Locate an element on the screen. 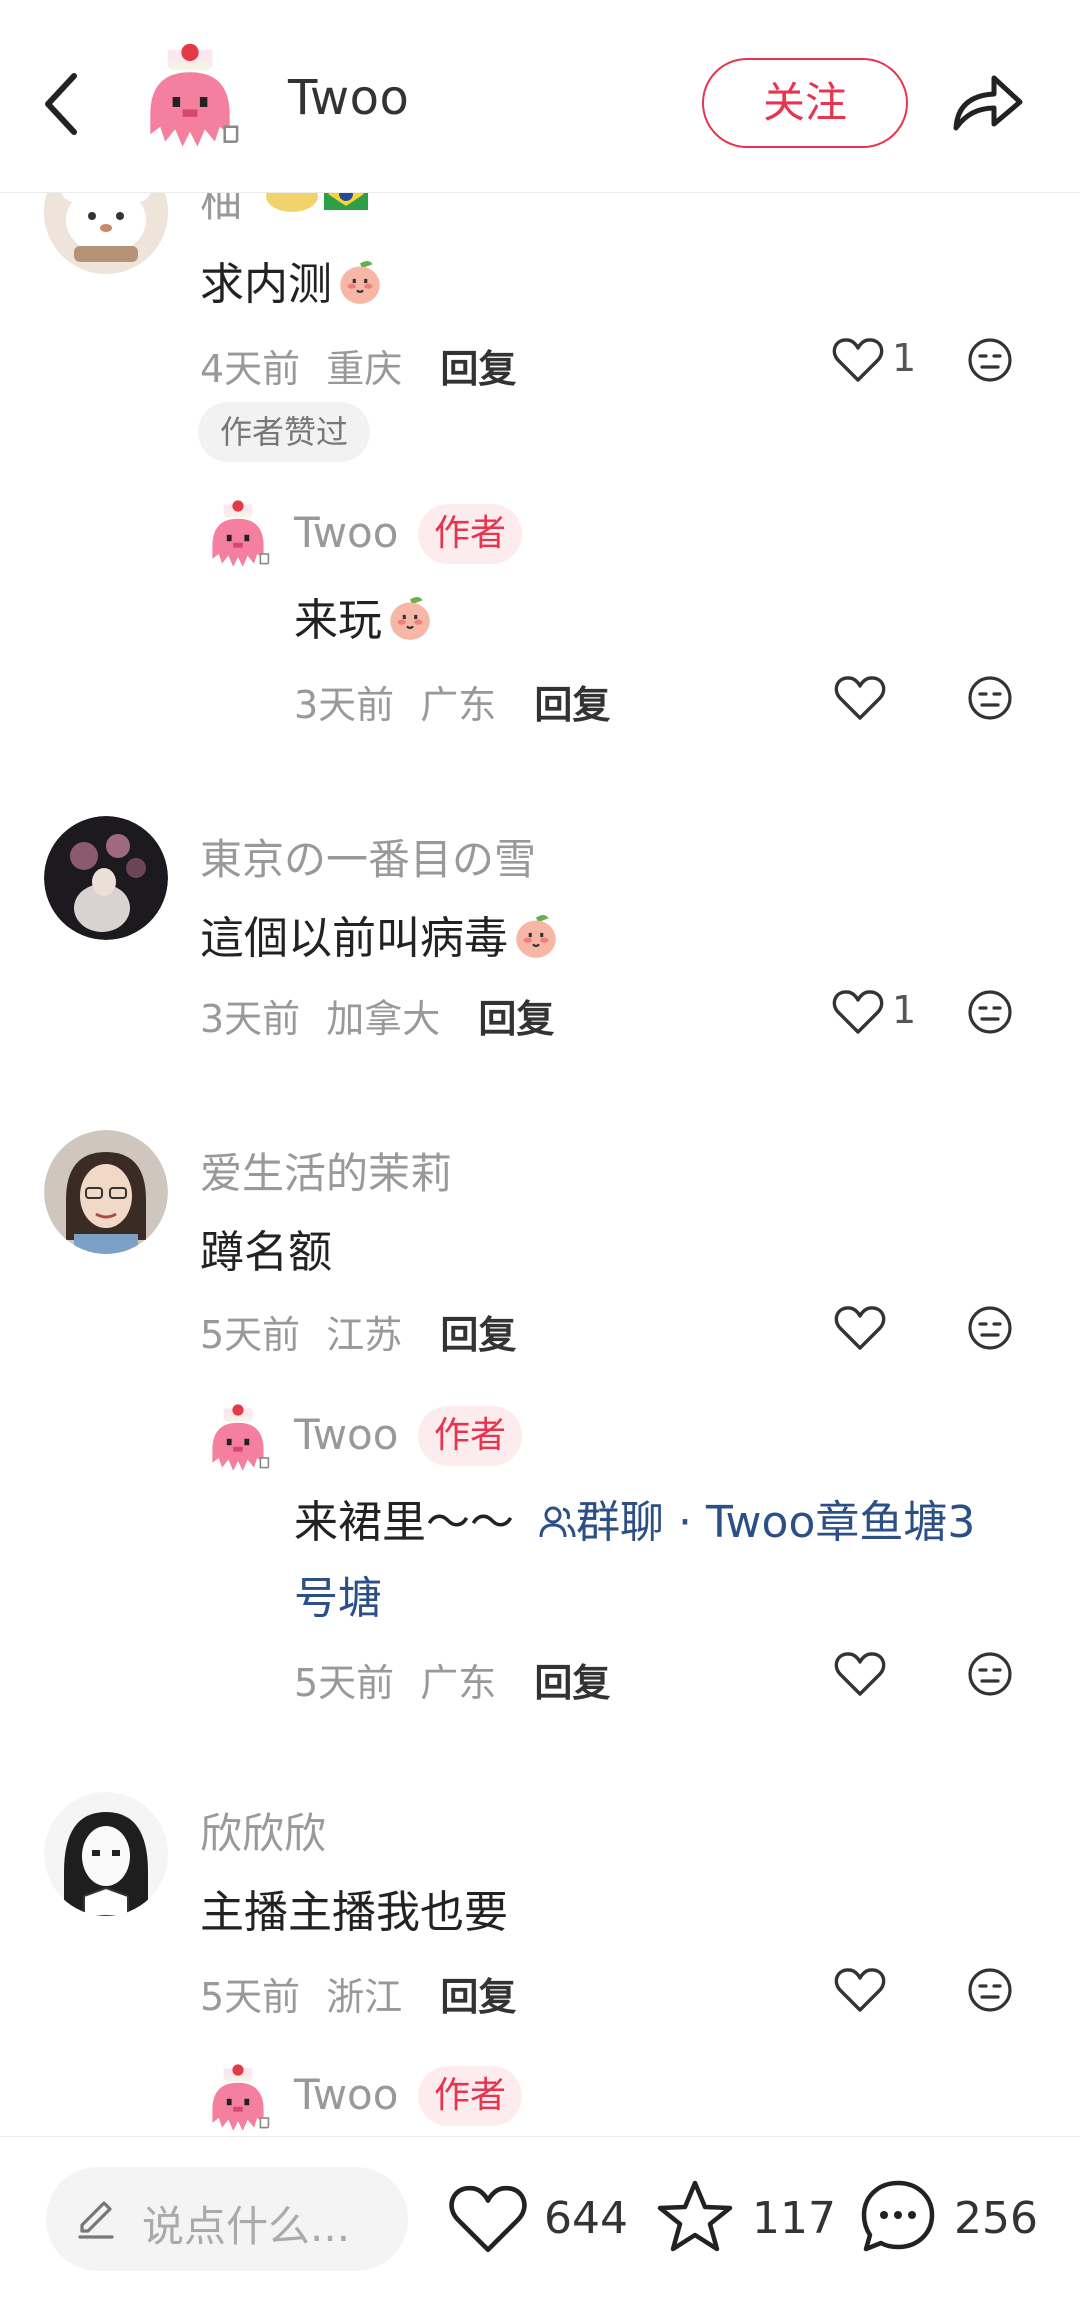 This screenshot has width=1080, height=2305. comment-location: 浙江 is located at coordinates (364, 1997).